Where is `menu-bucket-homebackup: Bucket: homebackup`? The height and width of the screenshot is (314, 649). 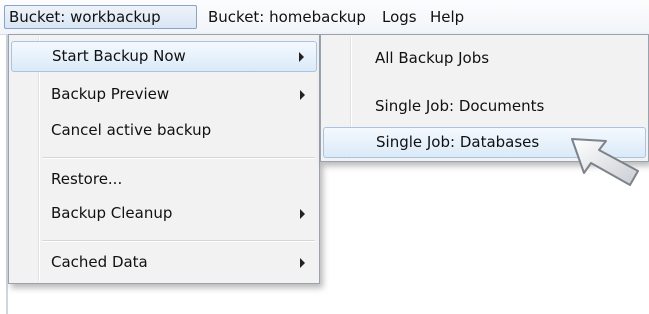 menu-bucket-homebackup: Bucket: homebackup is located at coordinates (287, 17).